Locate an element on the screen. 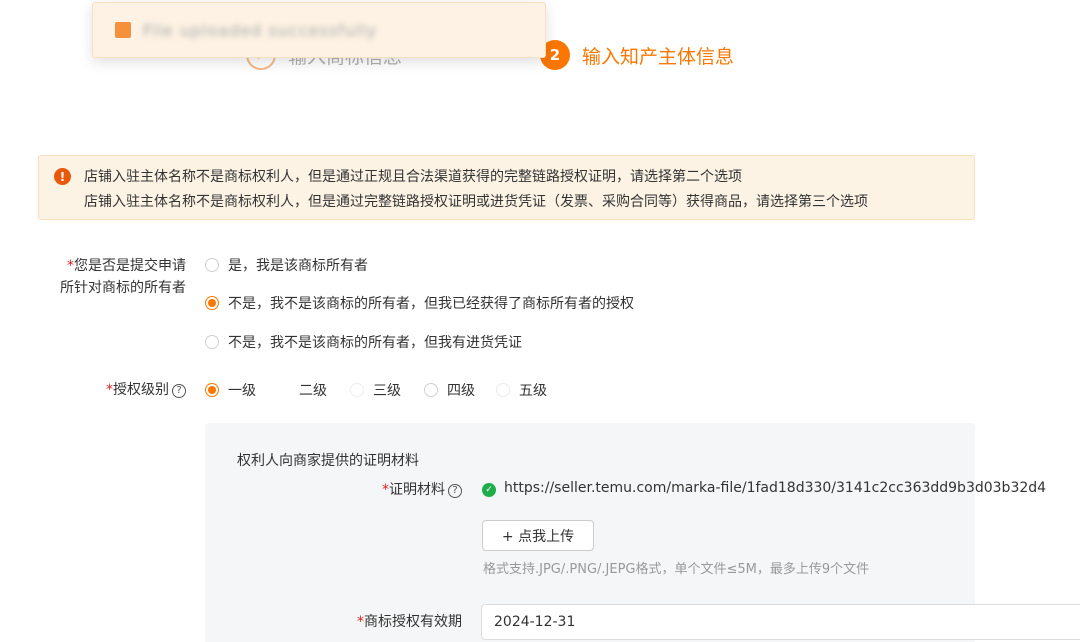 The height and width of the screenshot is (642, 1080). radio-label: 二级 is located at coordinates (313, 391).